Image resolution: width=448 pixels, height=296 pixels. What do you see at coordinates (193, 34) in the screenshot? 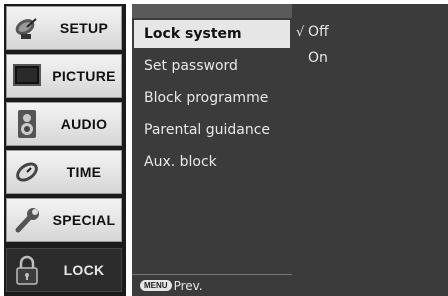
I see `submenu-item-label: Lock system` at bounding box center [193, 34].